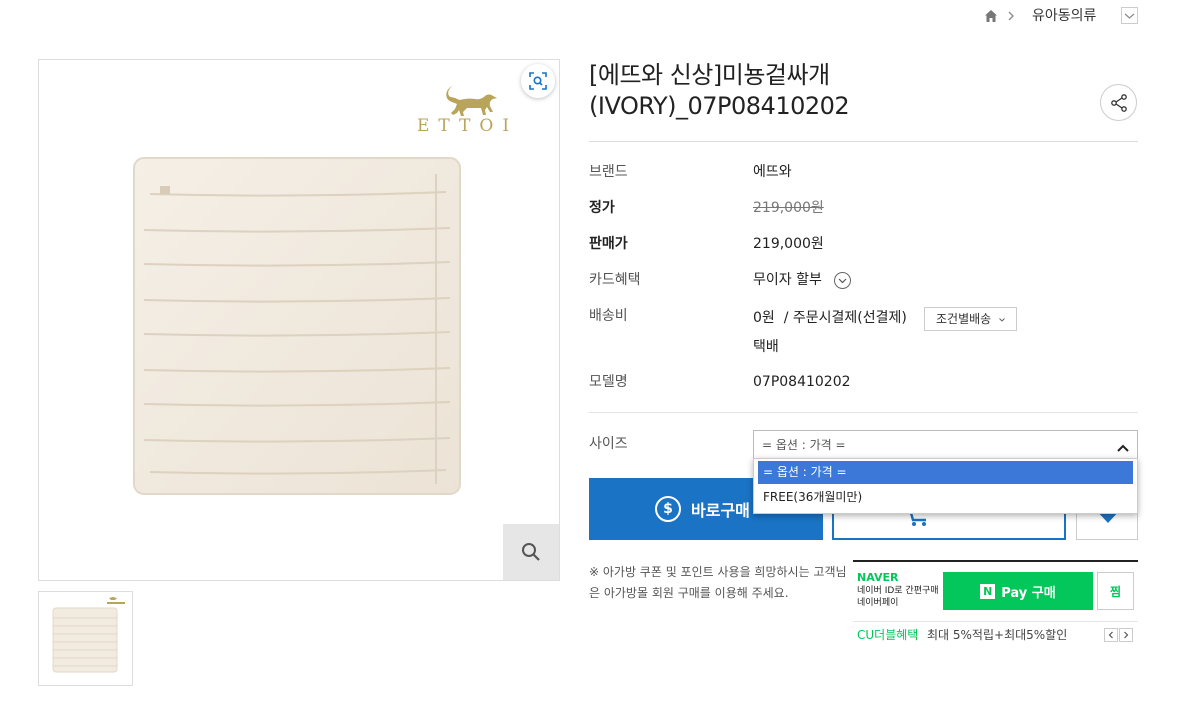 Image resolution: width=1178 pixels, height=704 pixels. Describe the element at coordinates (802, 382) in the screenshot. I see `model-value: 07P08410202` at that location.